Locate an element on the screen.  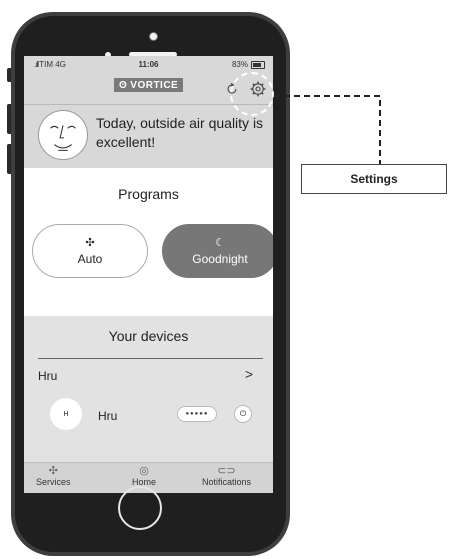
device-avatar: H is located at coordinates (66, 414).